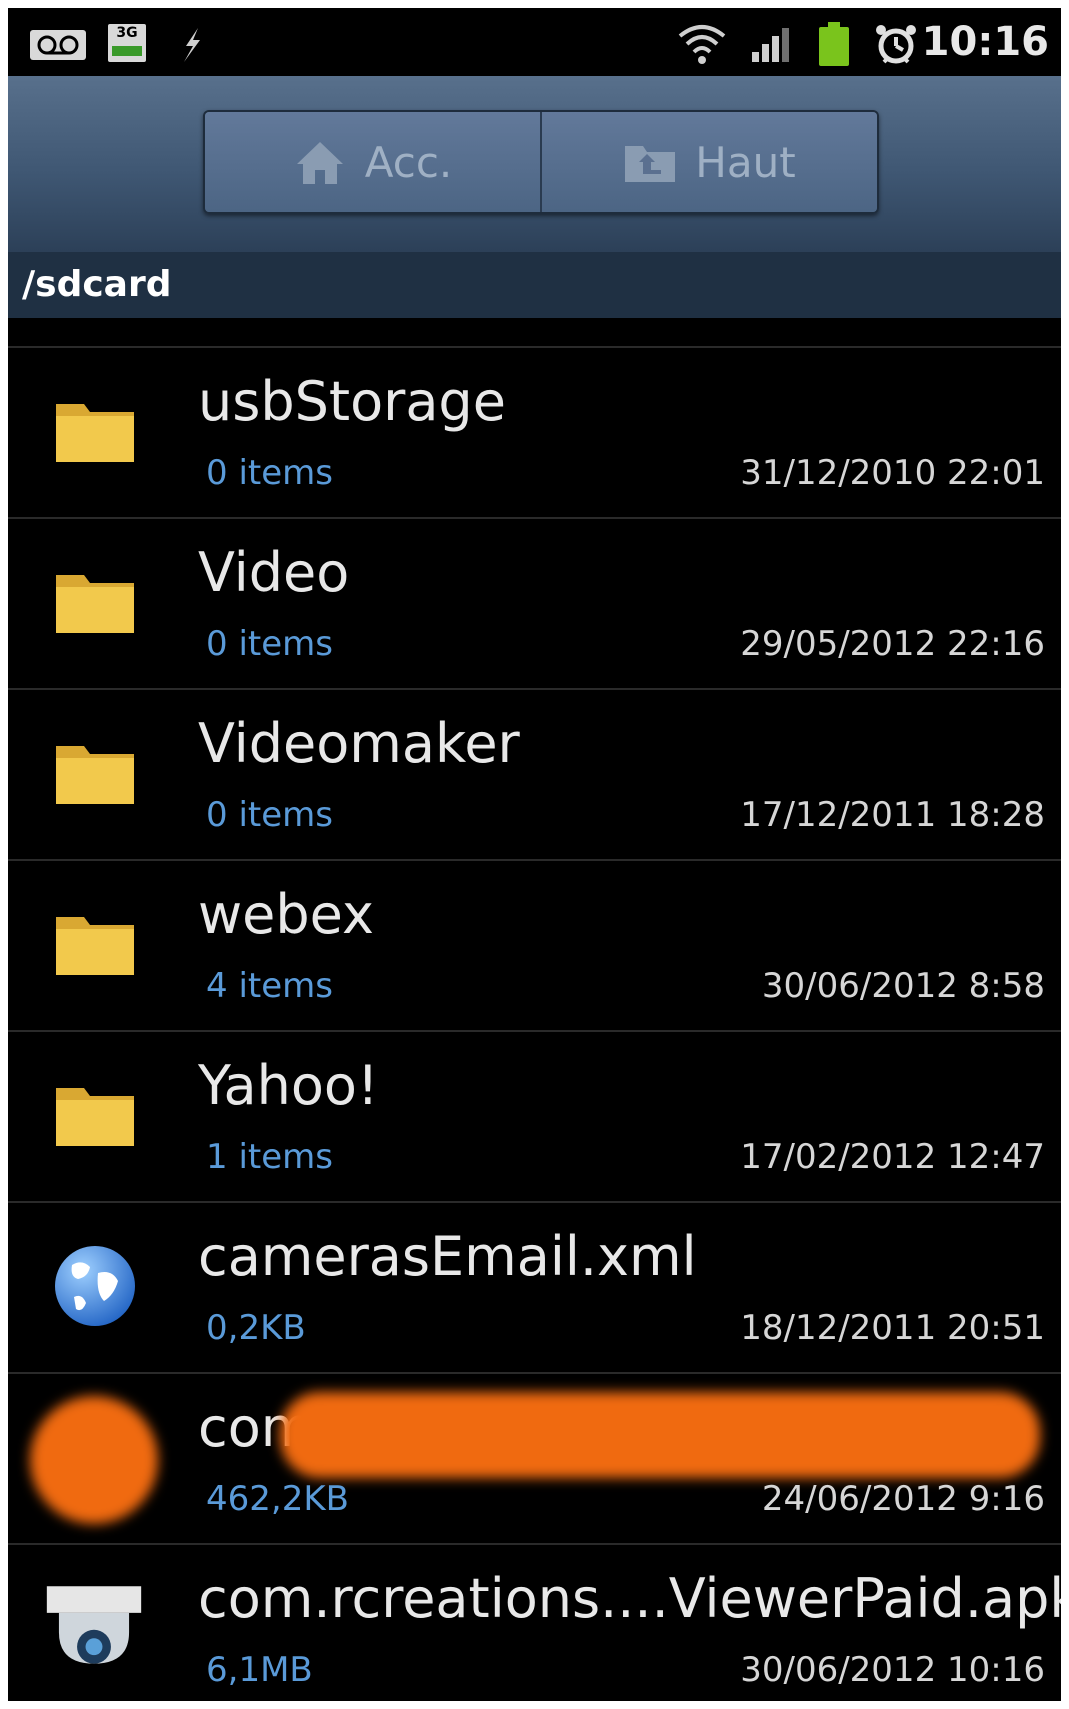 This screenshot has width=1069, height=1709. What do you see at coordinates (408, 162) in the screenshot?
I see `home-button-label: Acc.` at bounding box center [408, 162].